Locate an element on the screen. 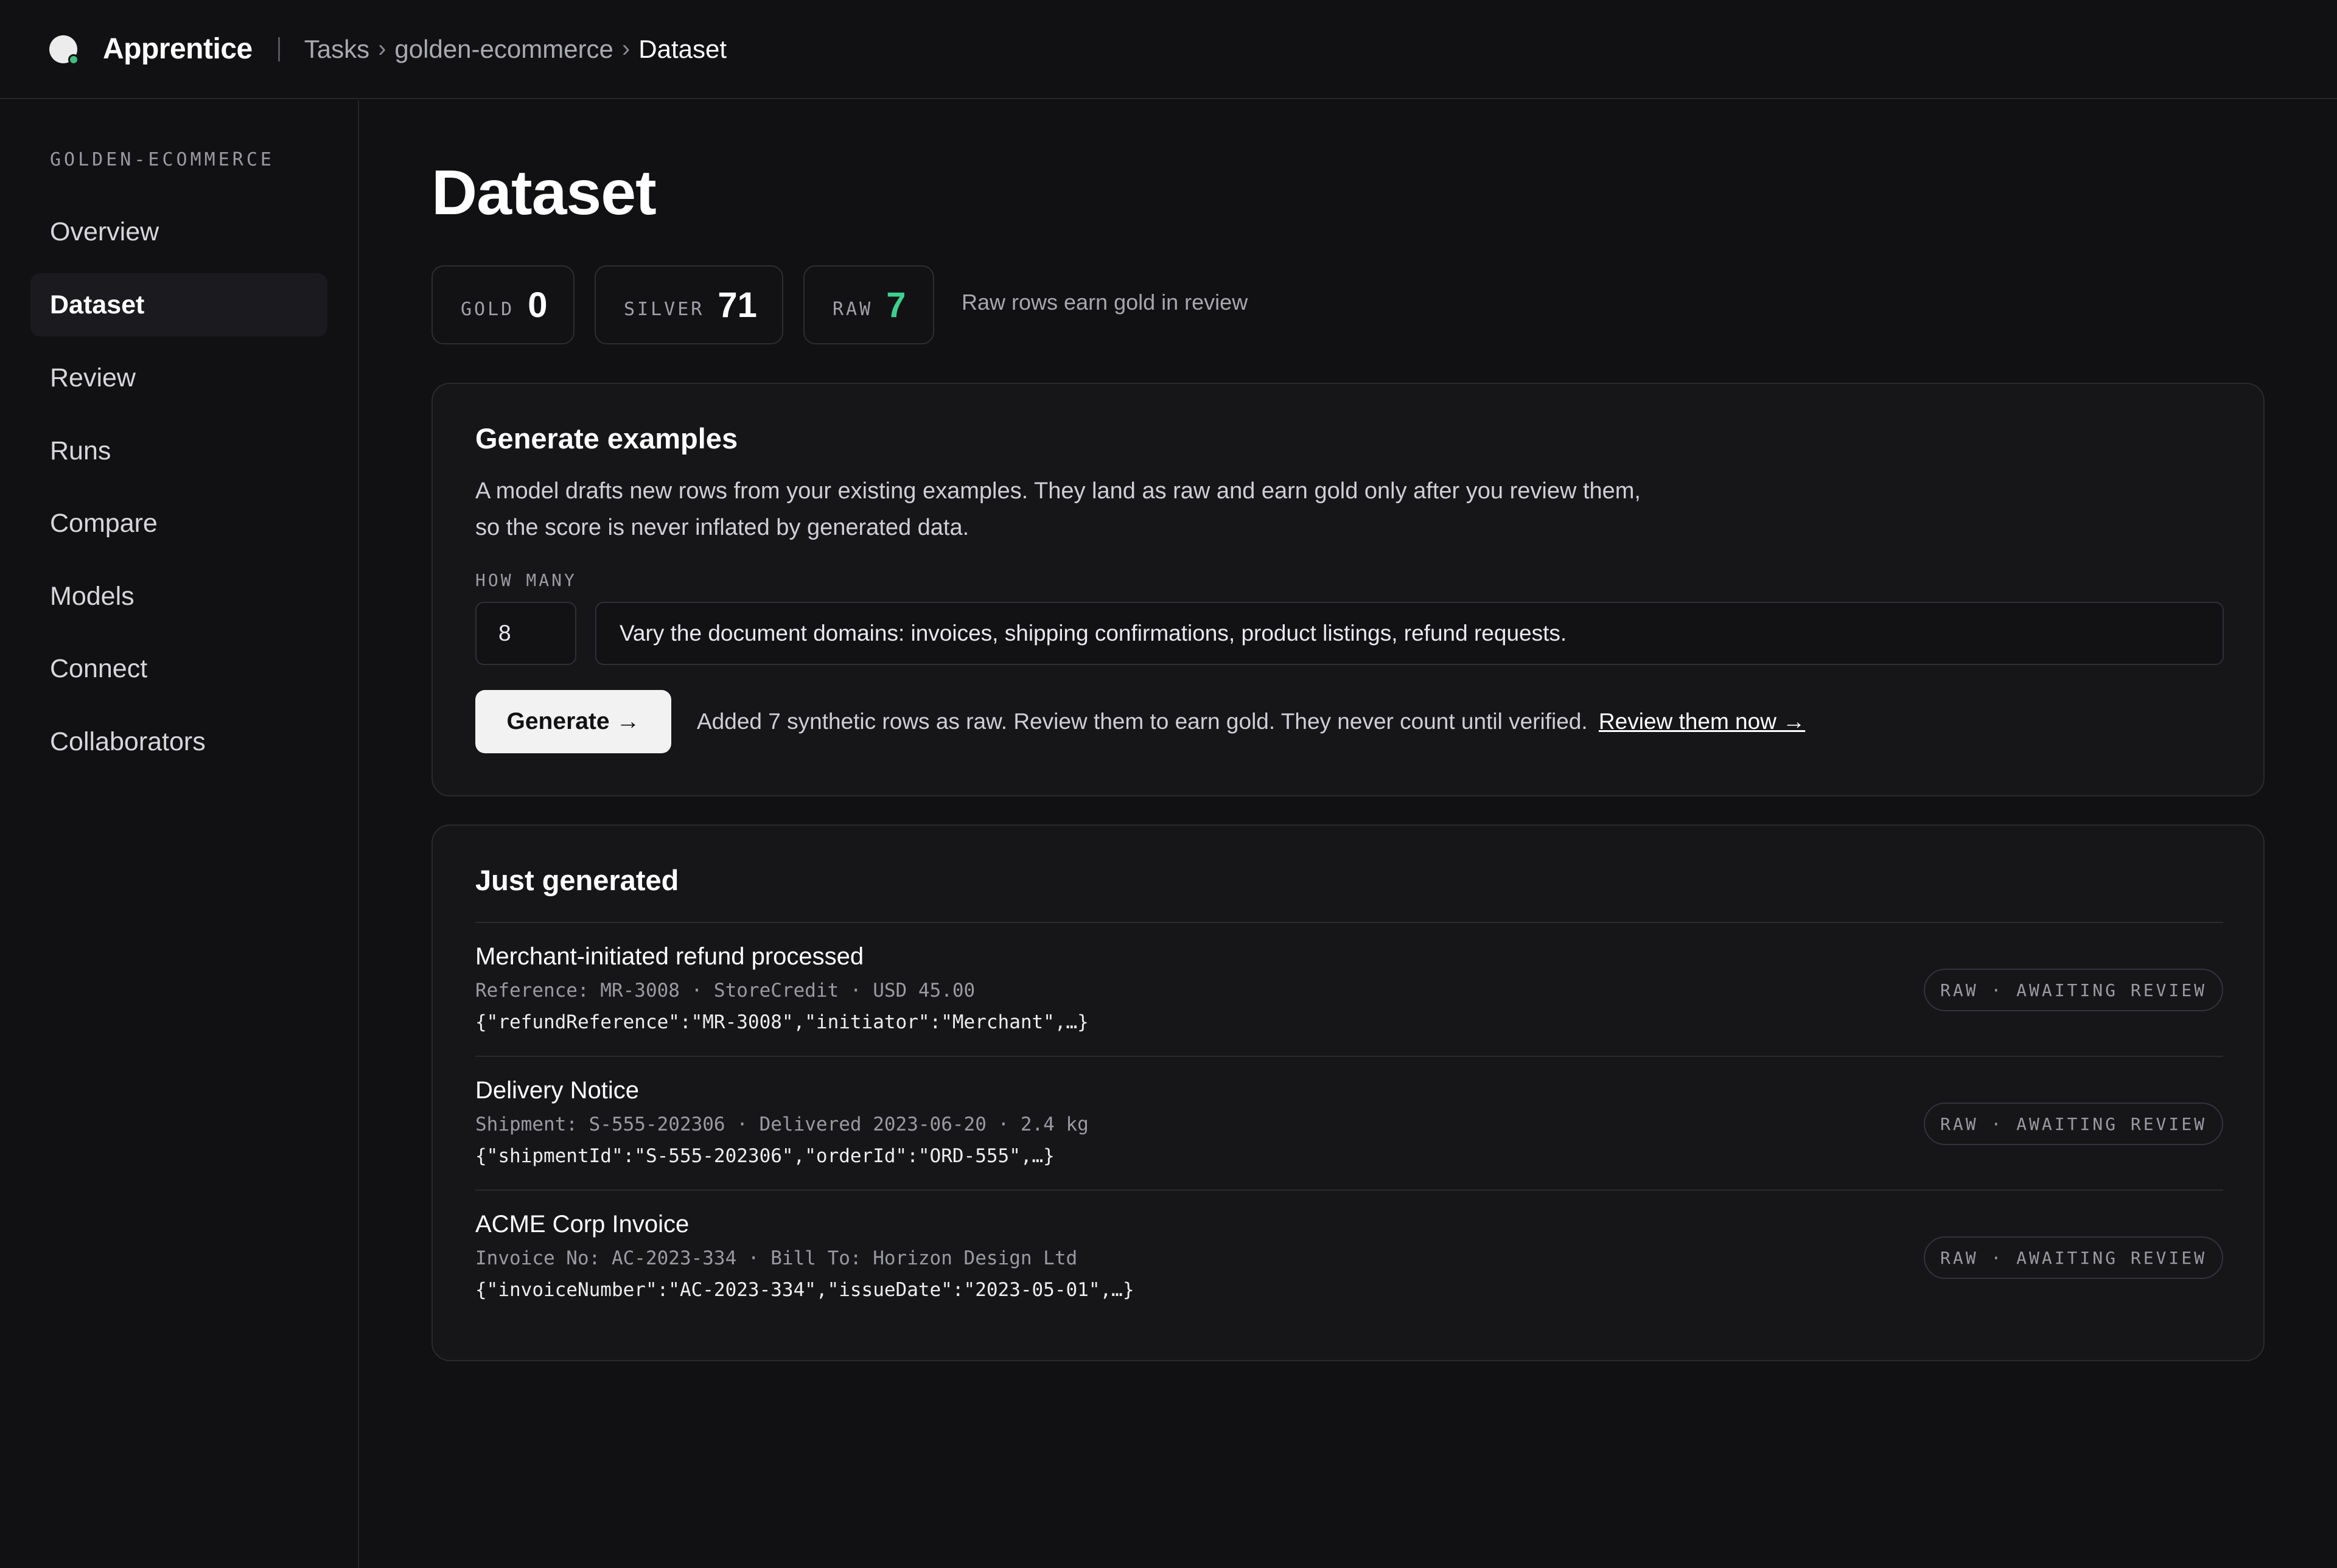 This screenshot has height=1568, width=2337. just-generated-title: Just generated is located at coordinates (577, 880).